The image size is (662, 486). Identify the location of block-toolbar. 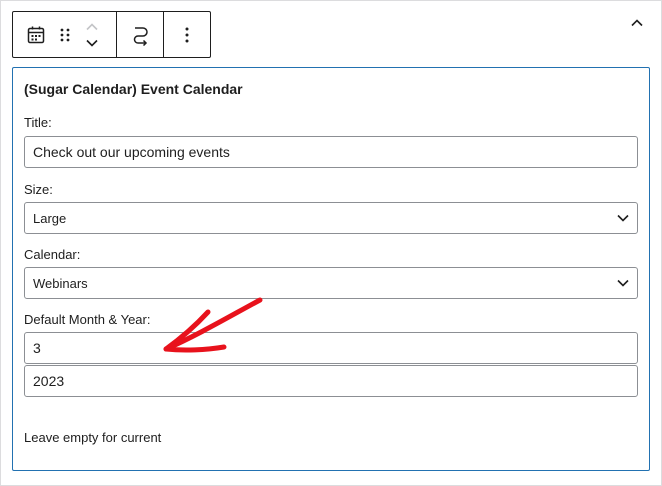
(111, 34).